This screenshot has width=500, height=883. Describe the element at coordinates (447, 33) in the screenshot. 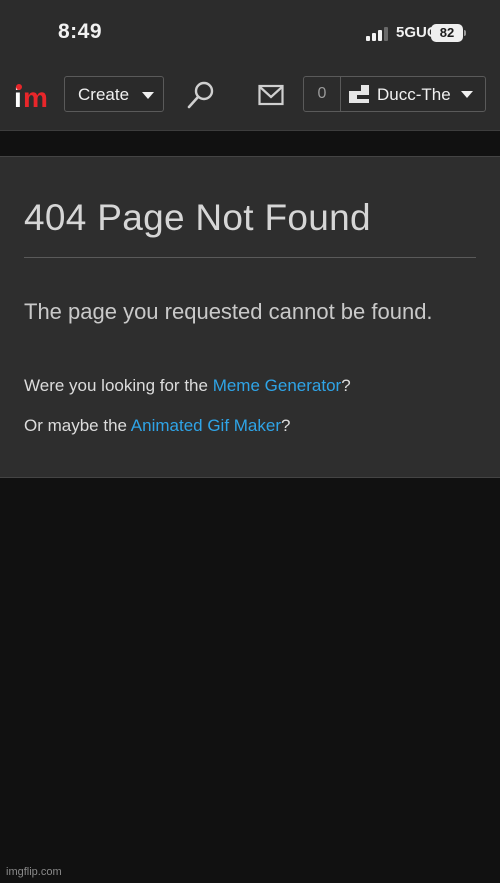

I see `battery-icon: 82` at that location.